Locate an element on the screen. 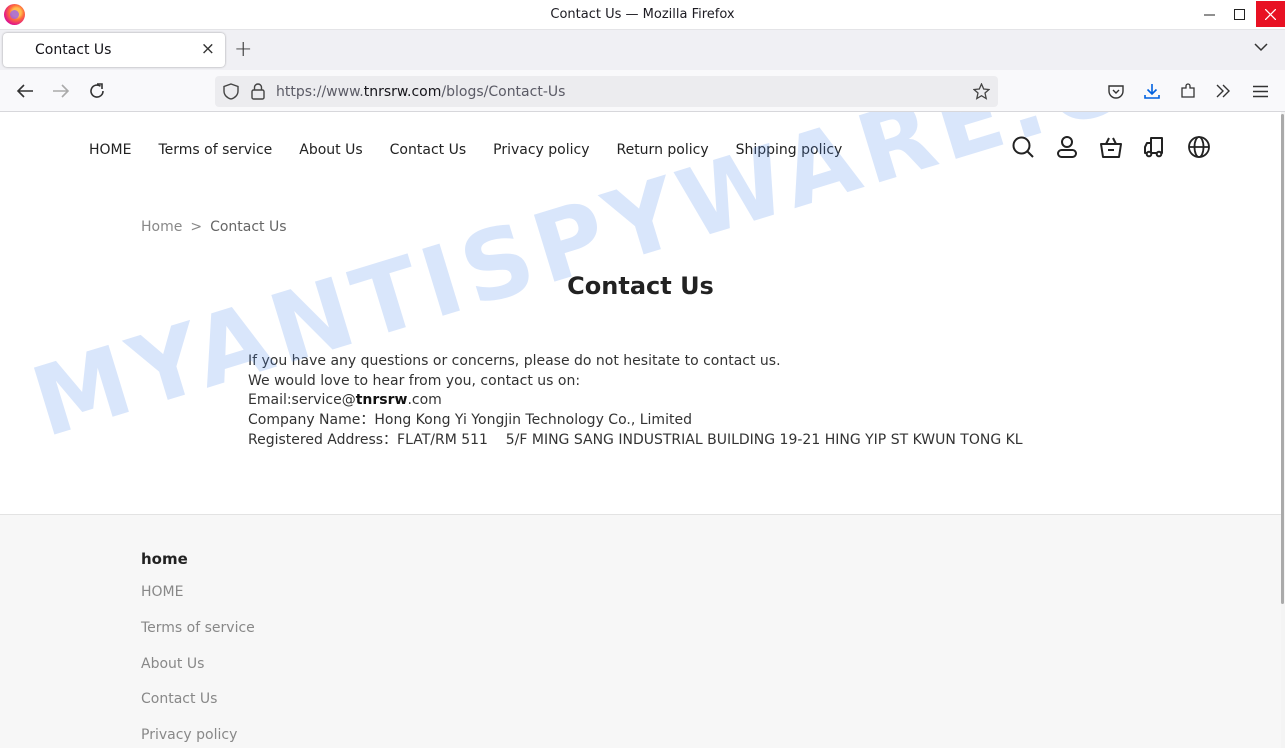  tab-contact-us: Contact Us × is located at coordinates (114, 50).